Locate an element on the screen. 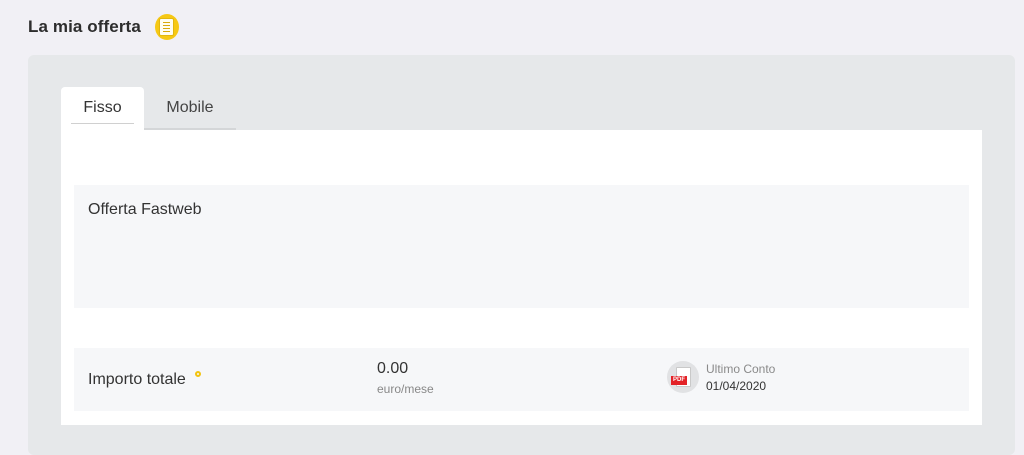  last-bill: PDF Ultimo Conto 01/04/2020 is located at coordinates (721, 377).